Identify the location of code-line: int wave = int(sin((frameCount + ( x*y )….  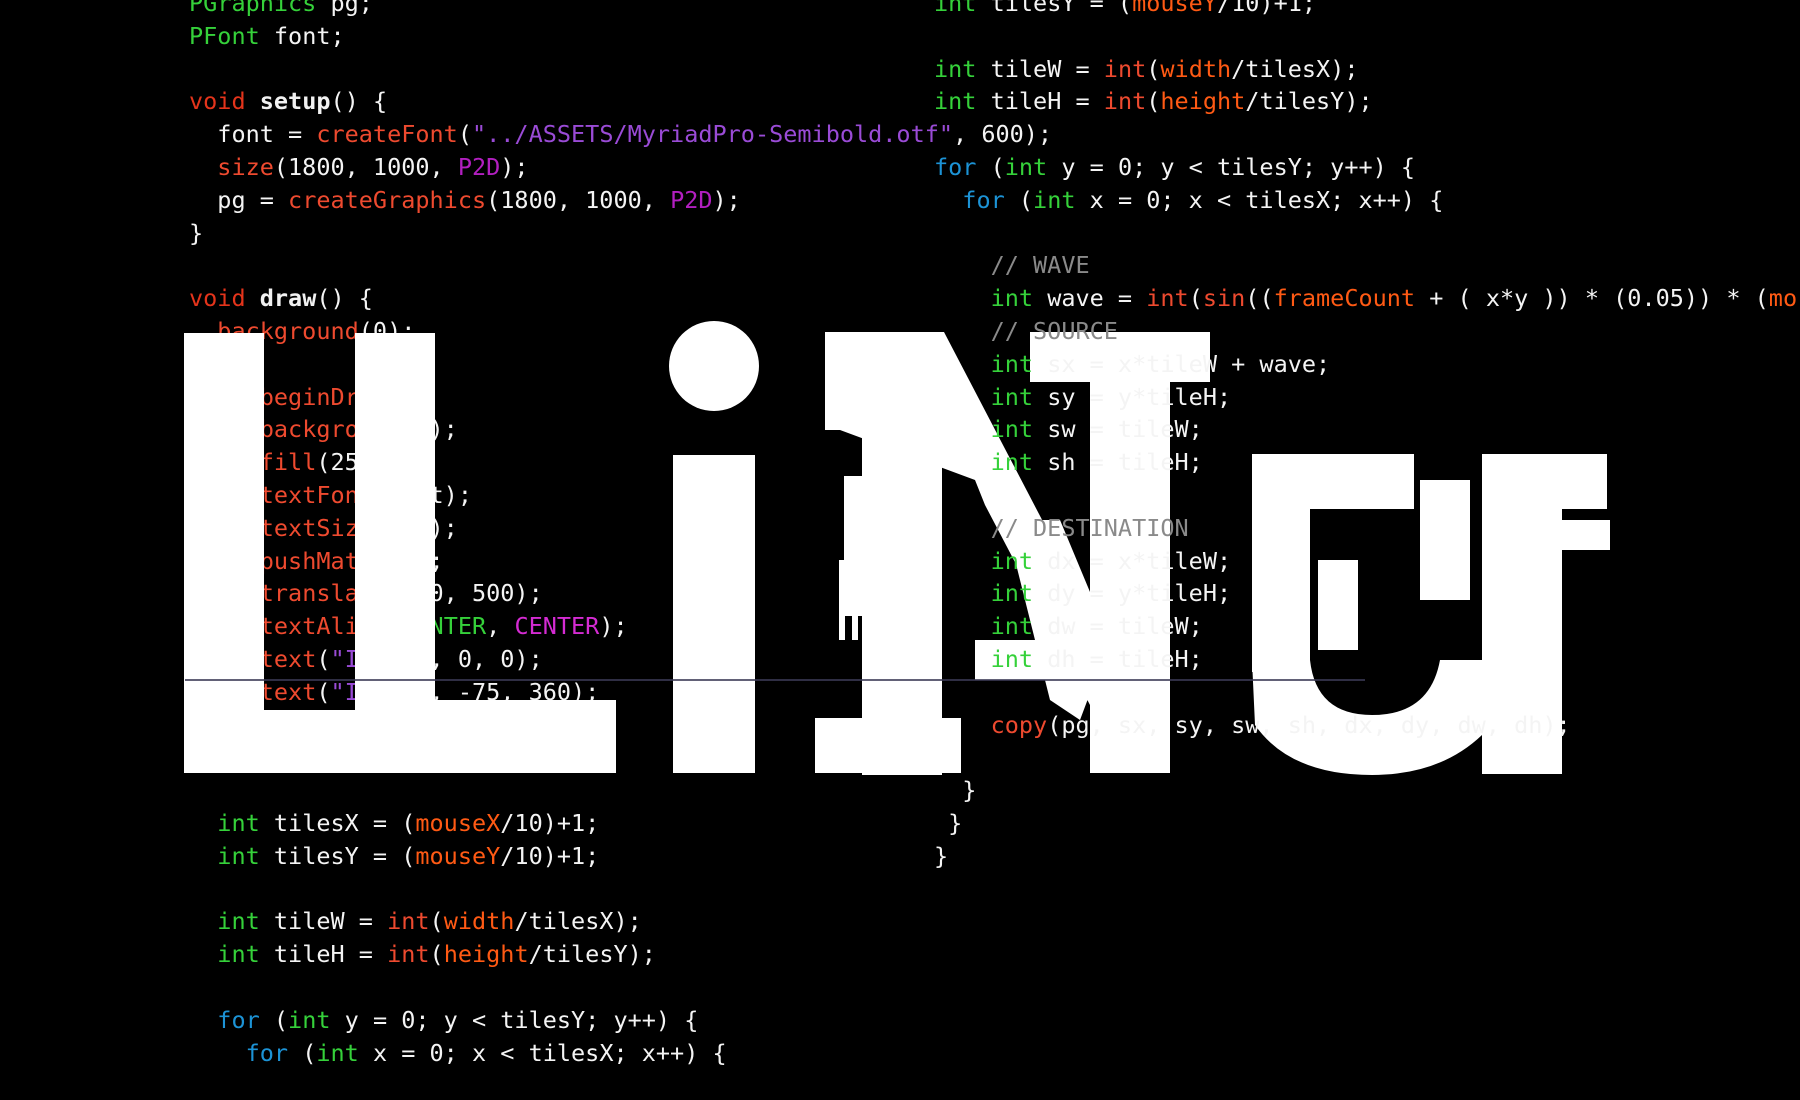
(1366, 298).